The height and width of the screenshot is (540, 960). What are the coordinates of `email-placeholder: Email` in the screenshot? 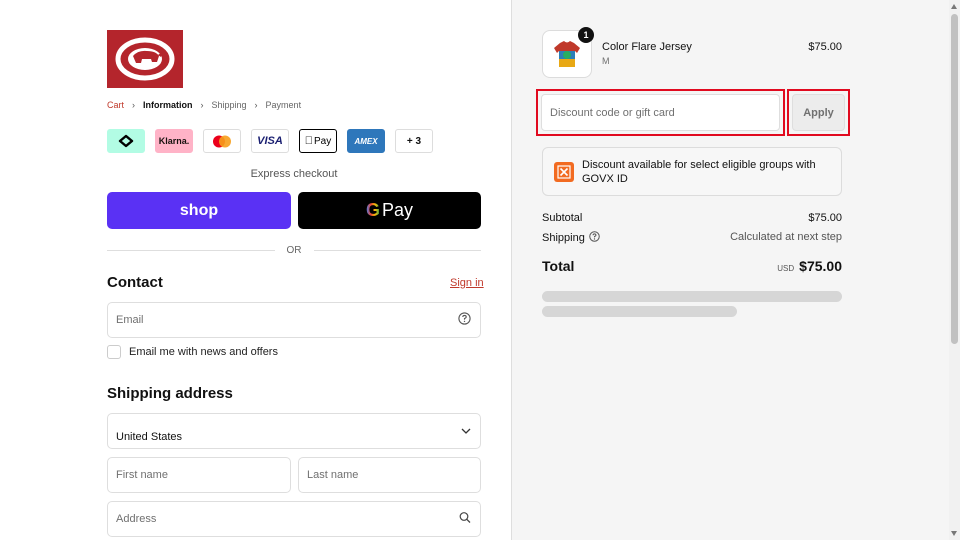 It's located at (130, 320).